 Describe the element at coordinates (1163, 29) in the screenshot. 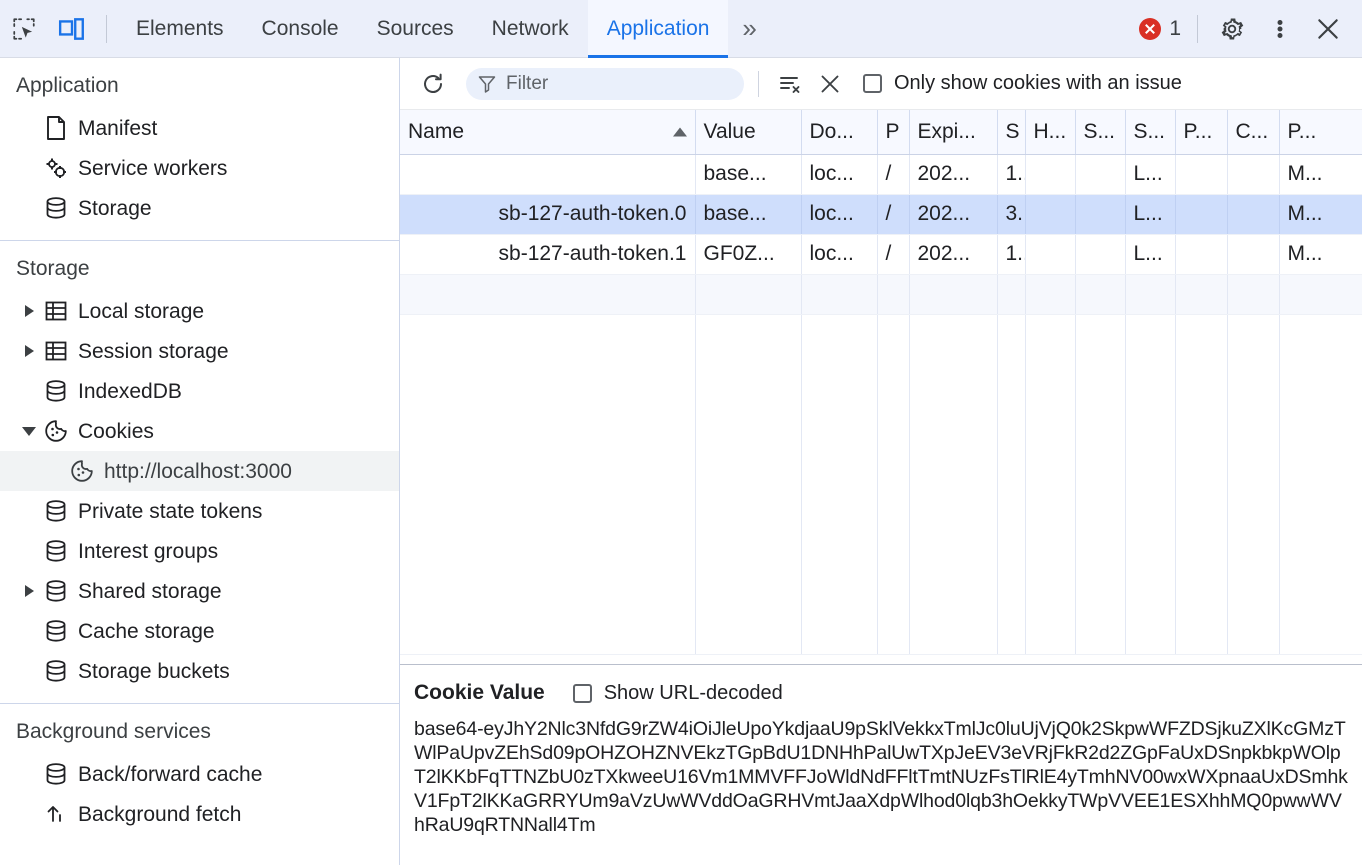

I see `error-count-badge: 1` at that location.